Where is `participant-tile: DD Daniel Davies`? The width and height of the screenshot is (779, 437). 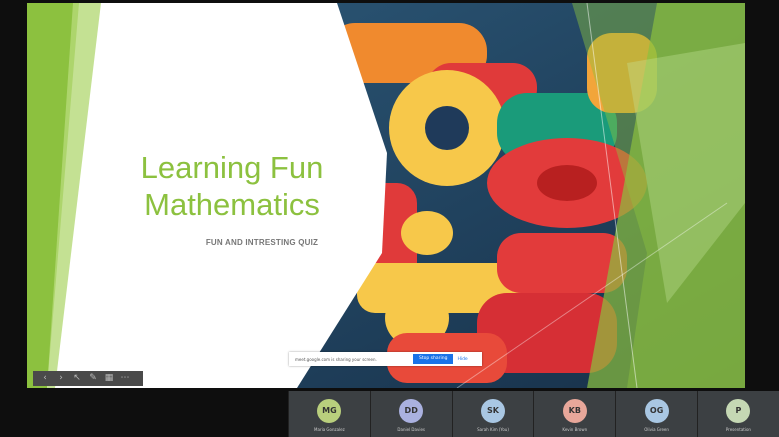 participant-tile: DD Daniel Davies is located at coordinates (410, 414).